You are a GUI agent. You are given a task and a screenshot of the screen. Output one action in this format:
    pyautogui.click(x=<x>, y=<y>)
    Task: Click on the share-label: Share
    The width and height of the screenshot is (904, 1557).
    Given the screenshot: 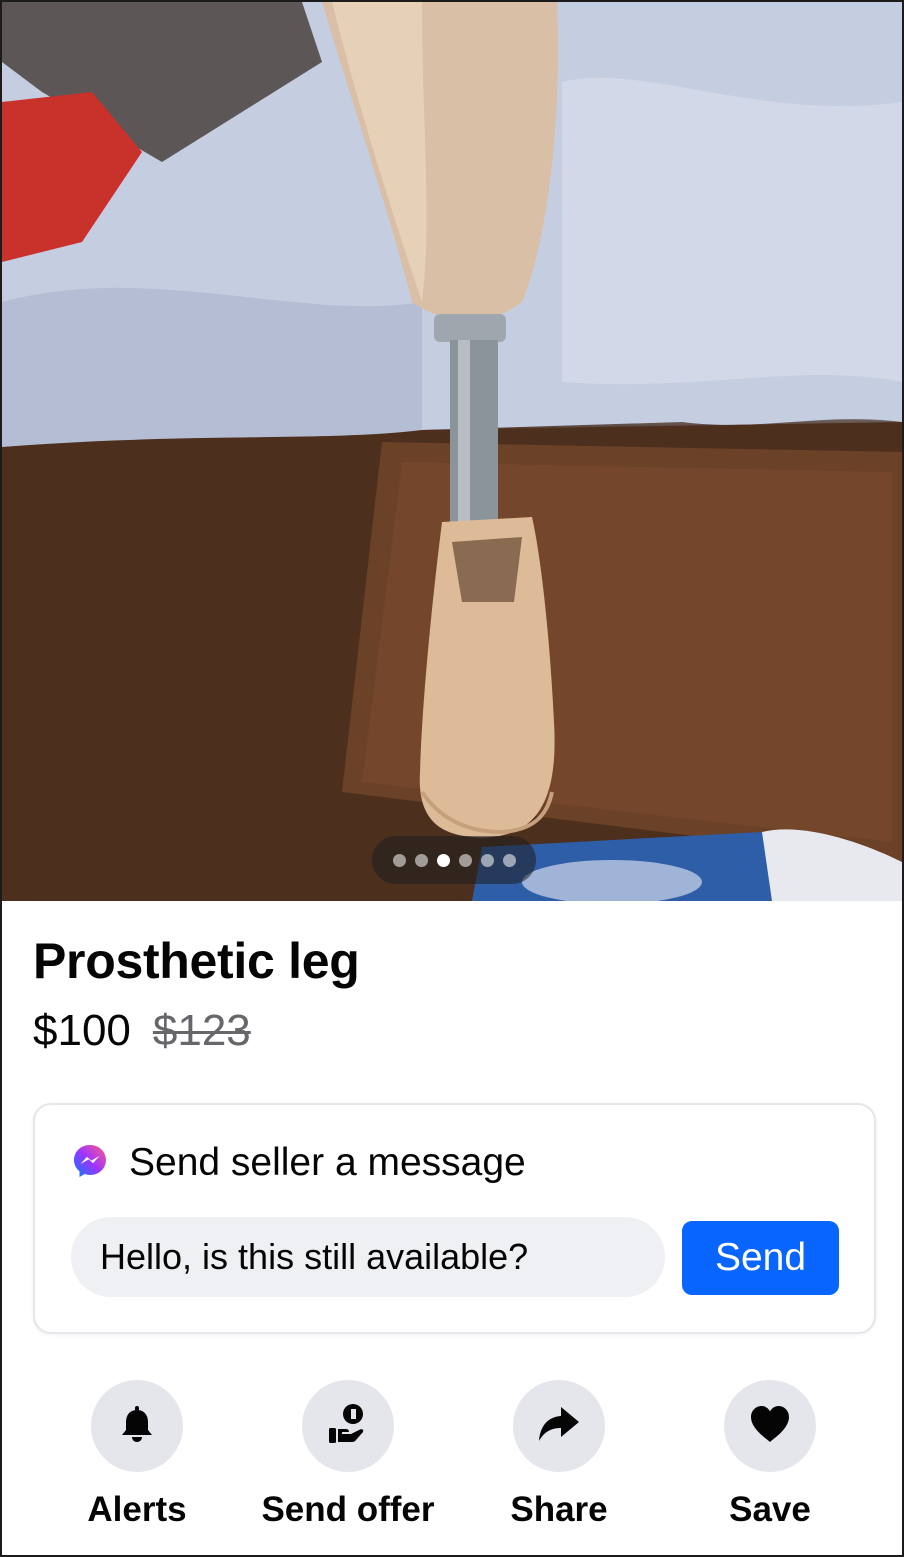 What is the action you would take?
    pyautogui.click(x=559, y=1509)
    